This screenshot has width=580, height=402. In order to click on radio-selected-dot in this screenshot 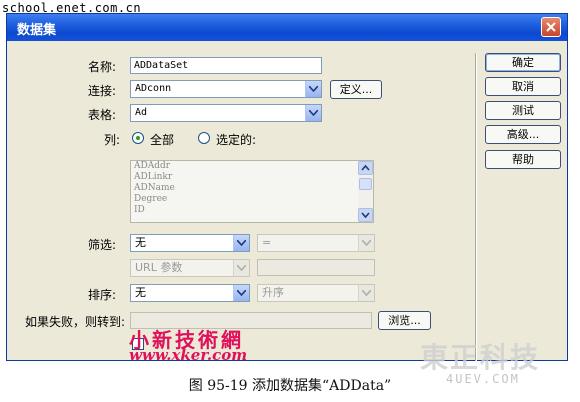, I will do `click(138, 138)`.